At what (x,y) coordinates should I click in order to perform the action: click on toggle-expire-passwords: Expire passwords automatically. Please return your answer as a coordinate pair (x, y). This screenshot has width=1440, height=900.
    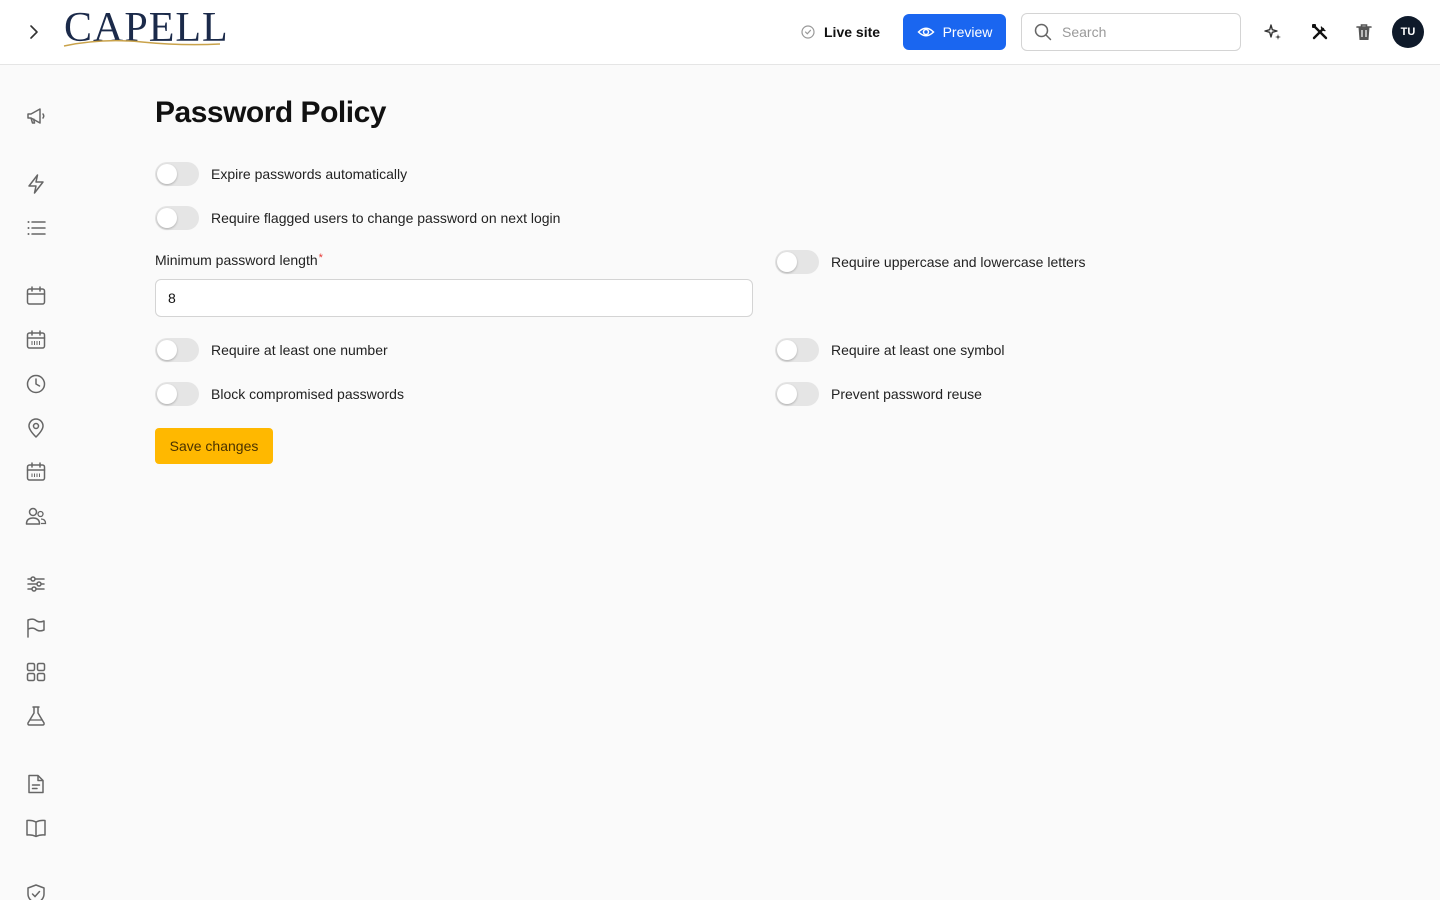
    Looking at the image, I should click on (281, 174).